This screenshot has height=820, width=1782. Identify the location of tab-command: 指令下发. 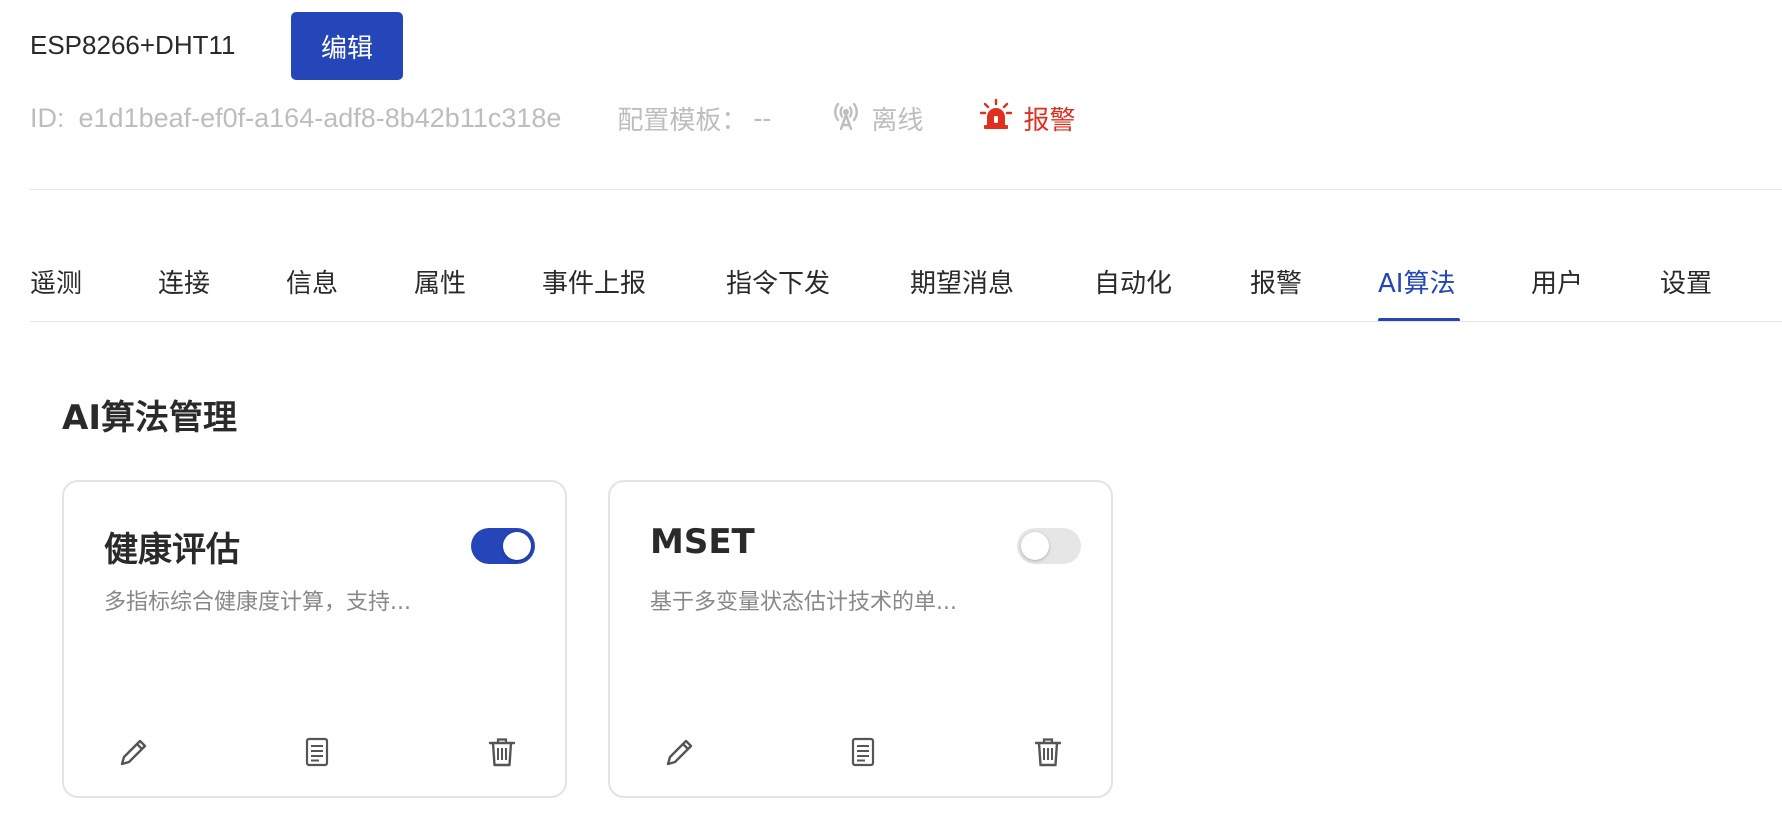
(778, 284).